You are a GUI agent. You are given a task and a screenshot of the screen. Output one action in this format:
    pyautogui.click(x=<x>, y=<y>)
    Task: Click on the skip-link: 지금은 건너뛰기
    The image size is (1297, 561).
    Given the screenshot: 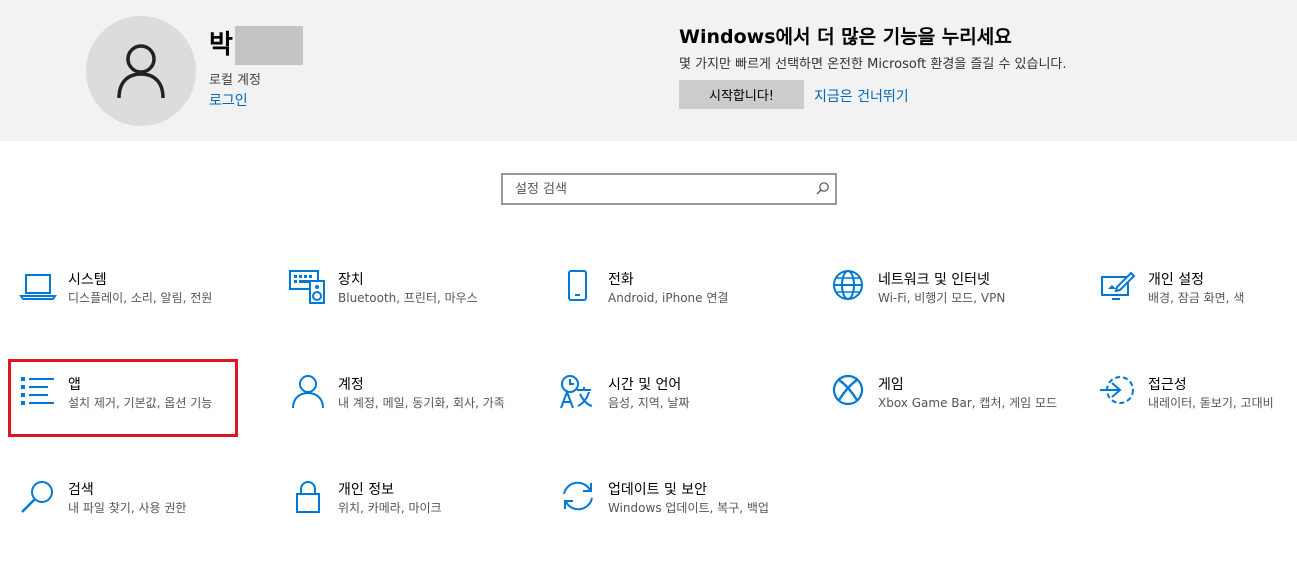 What is the action you would take?
    pyautogui.click(x=861, y=96)
    